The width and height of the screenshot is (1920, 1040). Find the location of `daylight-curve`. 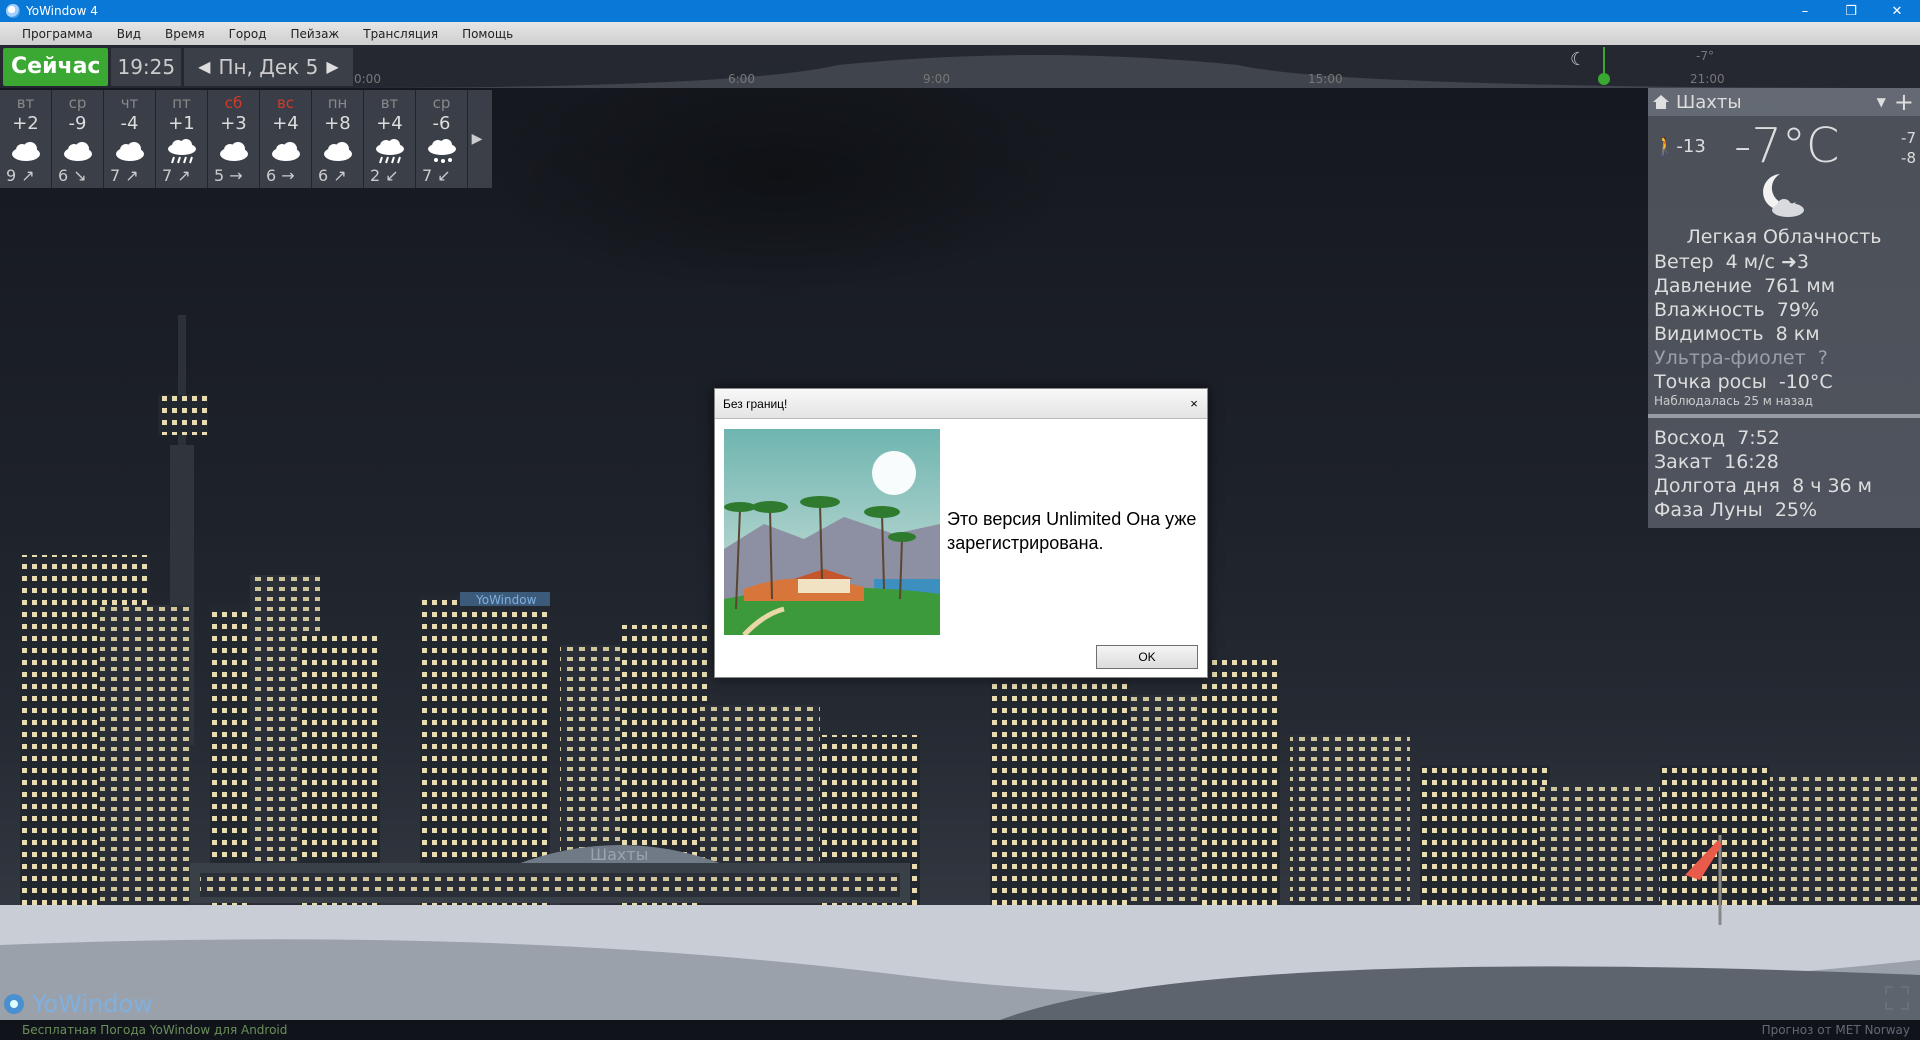

daylight-curve is located at coordinates (1129, 67).